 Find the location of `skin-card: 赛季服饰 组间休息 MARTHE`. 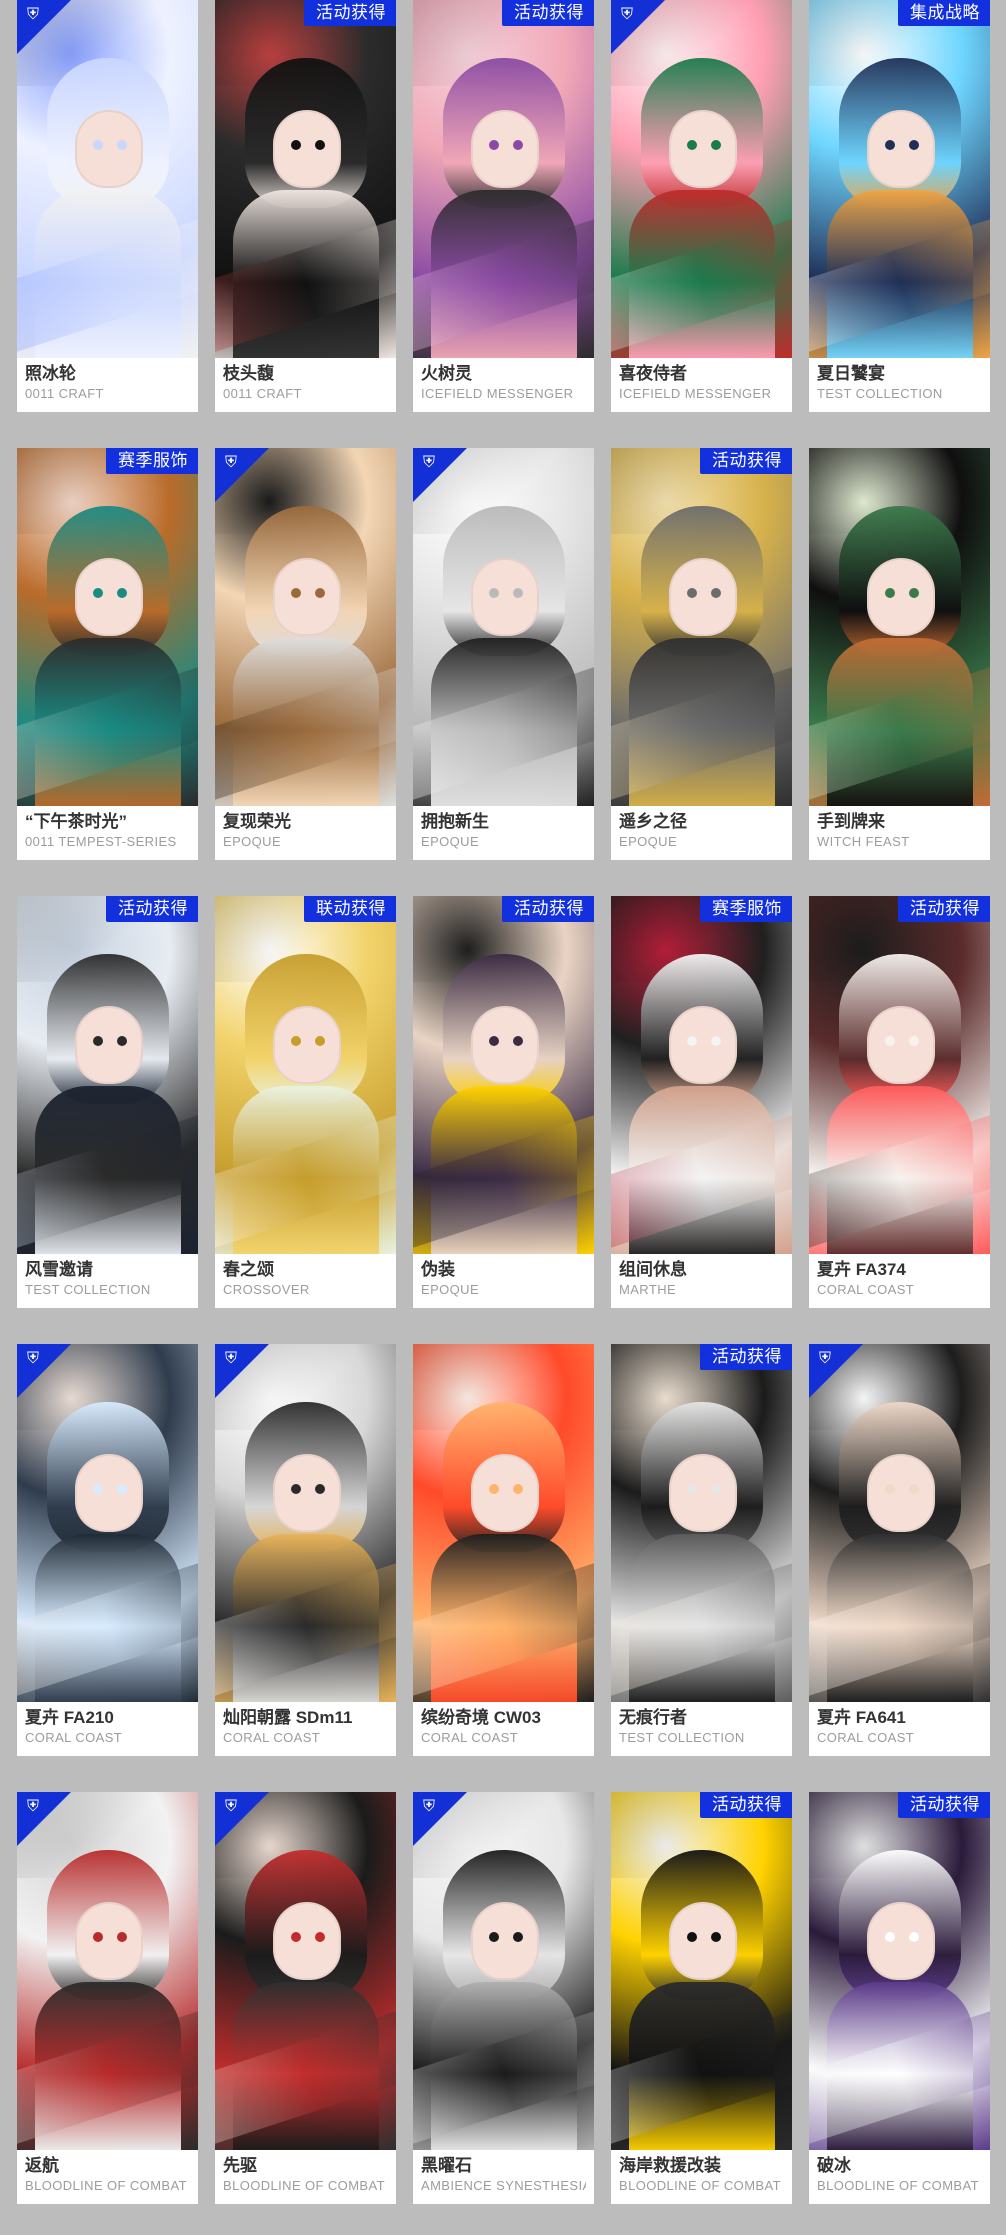

skin-card: 赛季服饰 组间休息 MARTHE is located at coordinates (701, 1102).